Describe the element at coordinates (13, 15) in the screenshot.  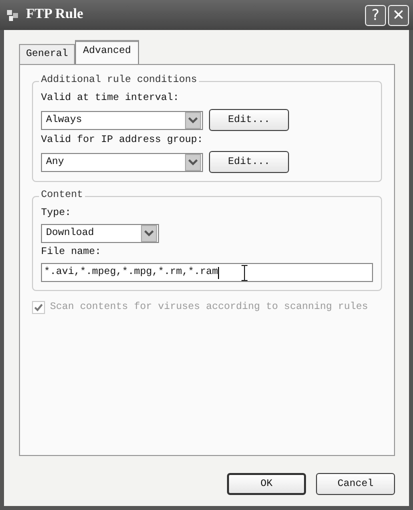
I see `app-icon` at that location.